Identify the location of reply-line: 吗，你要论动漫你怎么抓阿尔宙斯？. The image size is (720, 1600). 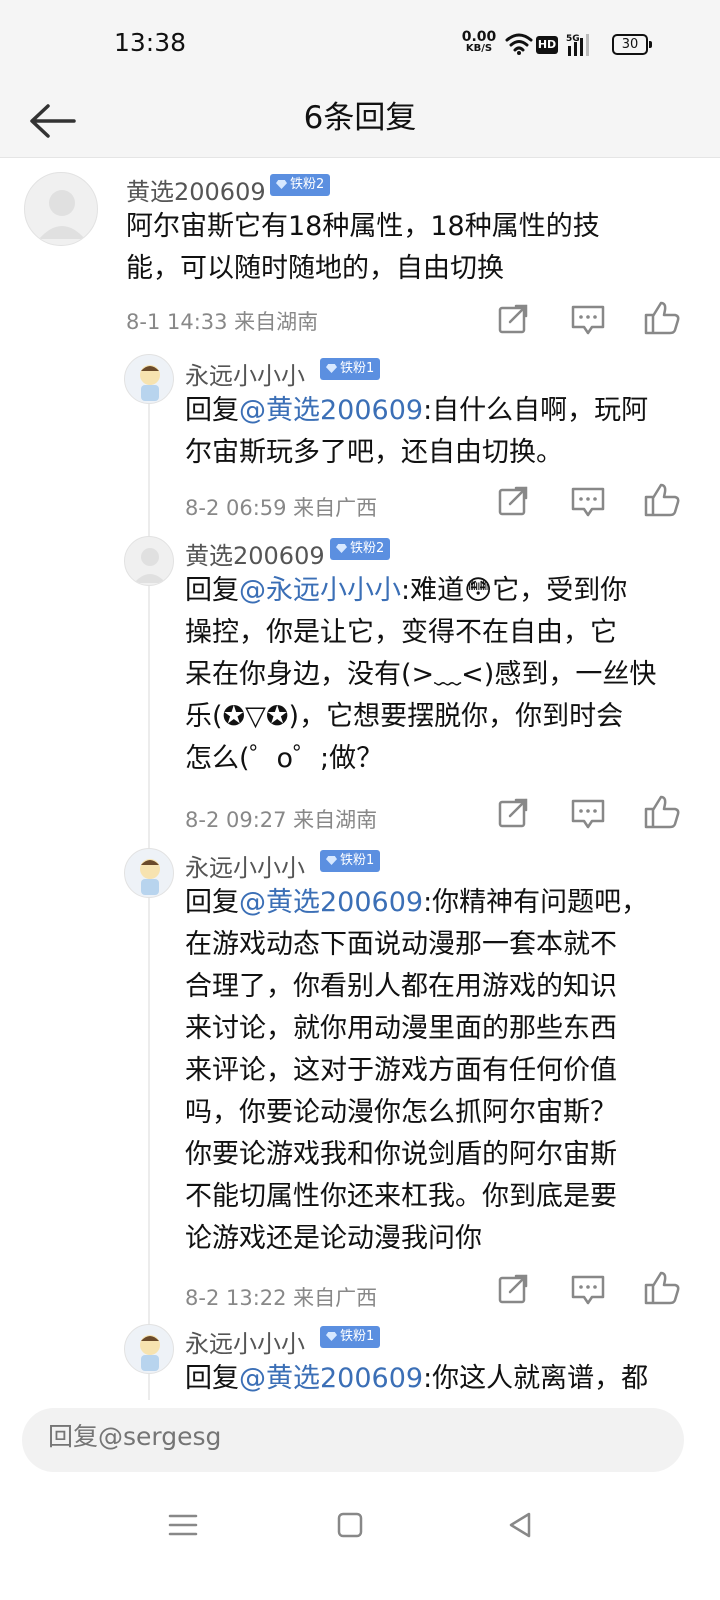
(401, 1112).